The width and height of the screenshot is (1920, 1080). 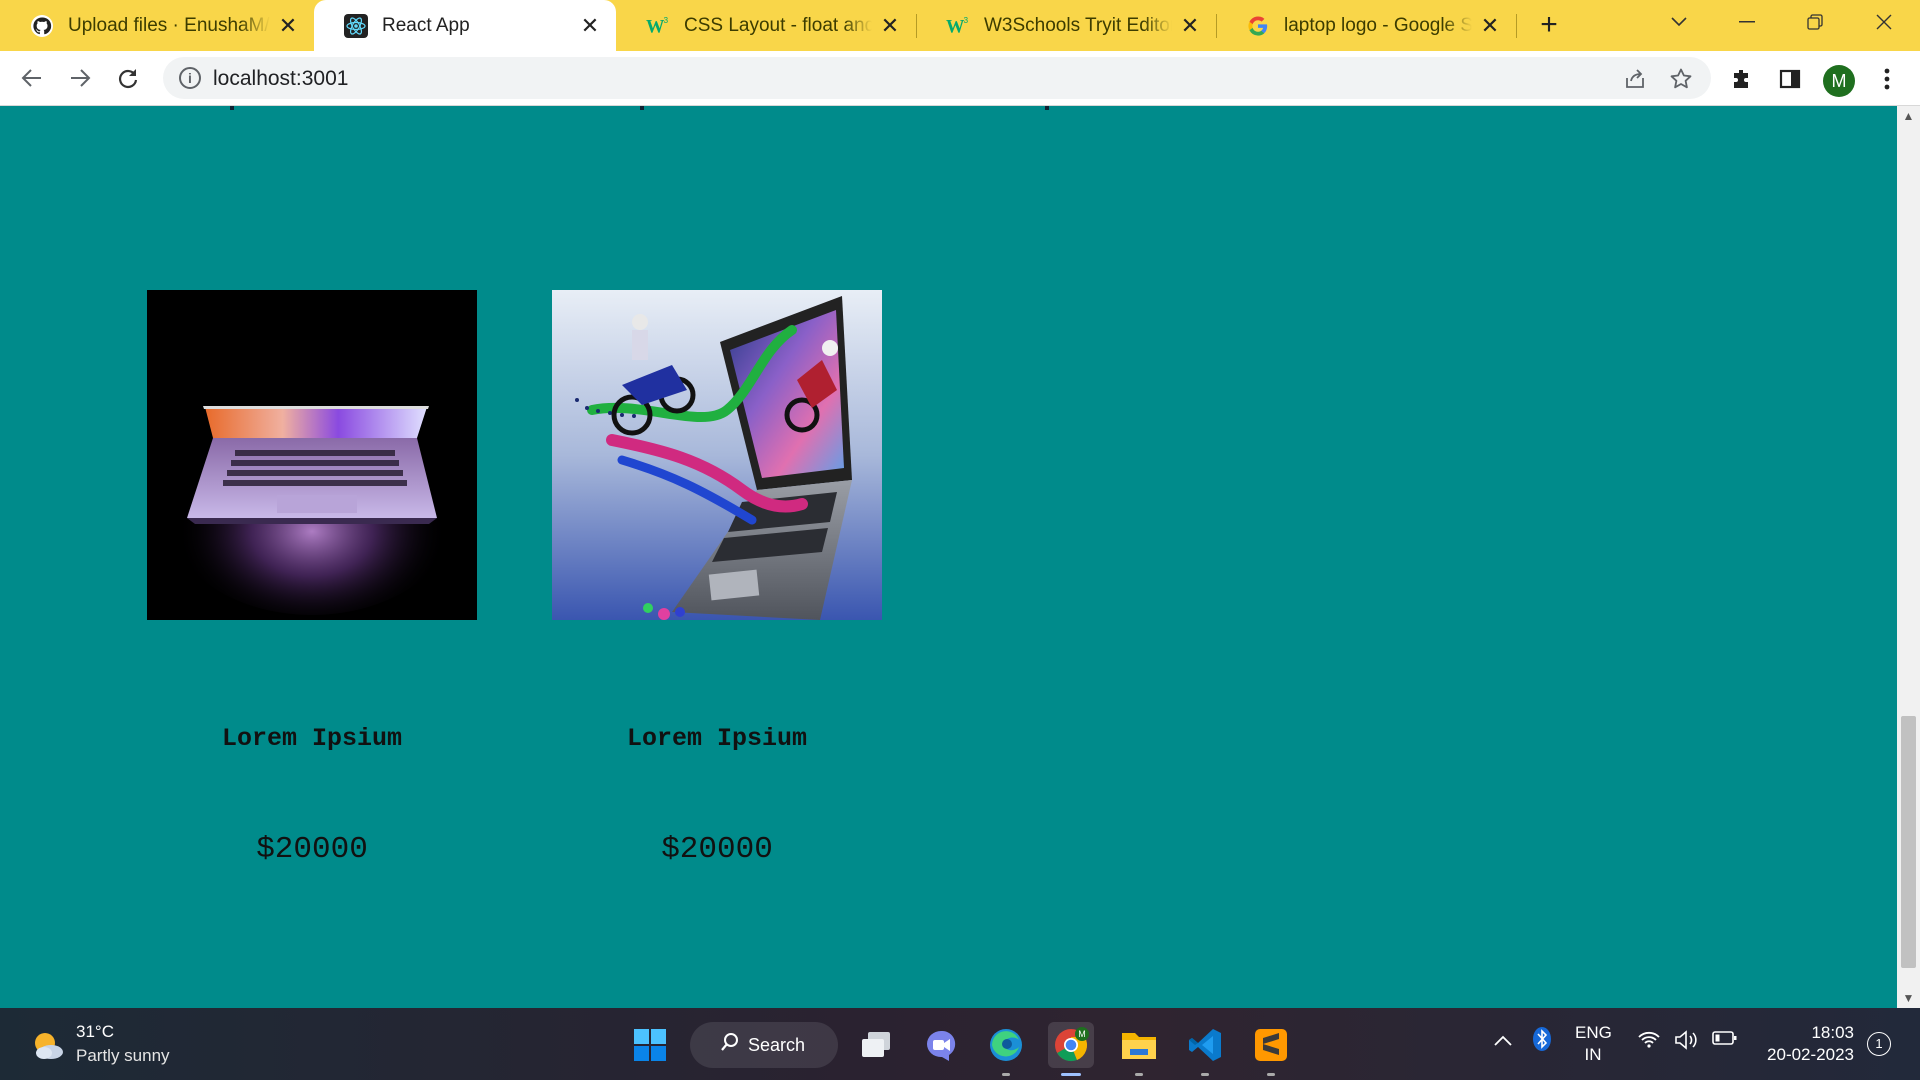 What do you see at coordinates (1815, 22) in the screenshot?
I see `restore-button` at bounding box center [1815, 22].